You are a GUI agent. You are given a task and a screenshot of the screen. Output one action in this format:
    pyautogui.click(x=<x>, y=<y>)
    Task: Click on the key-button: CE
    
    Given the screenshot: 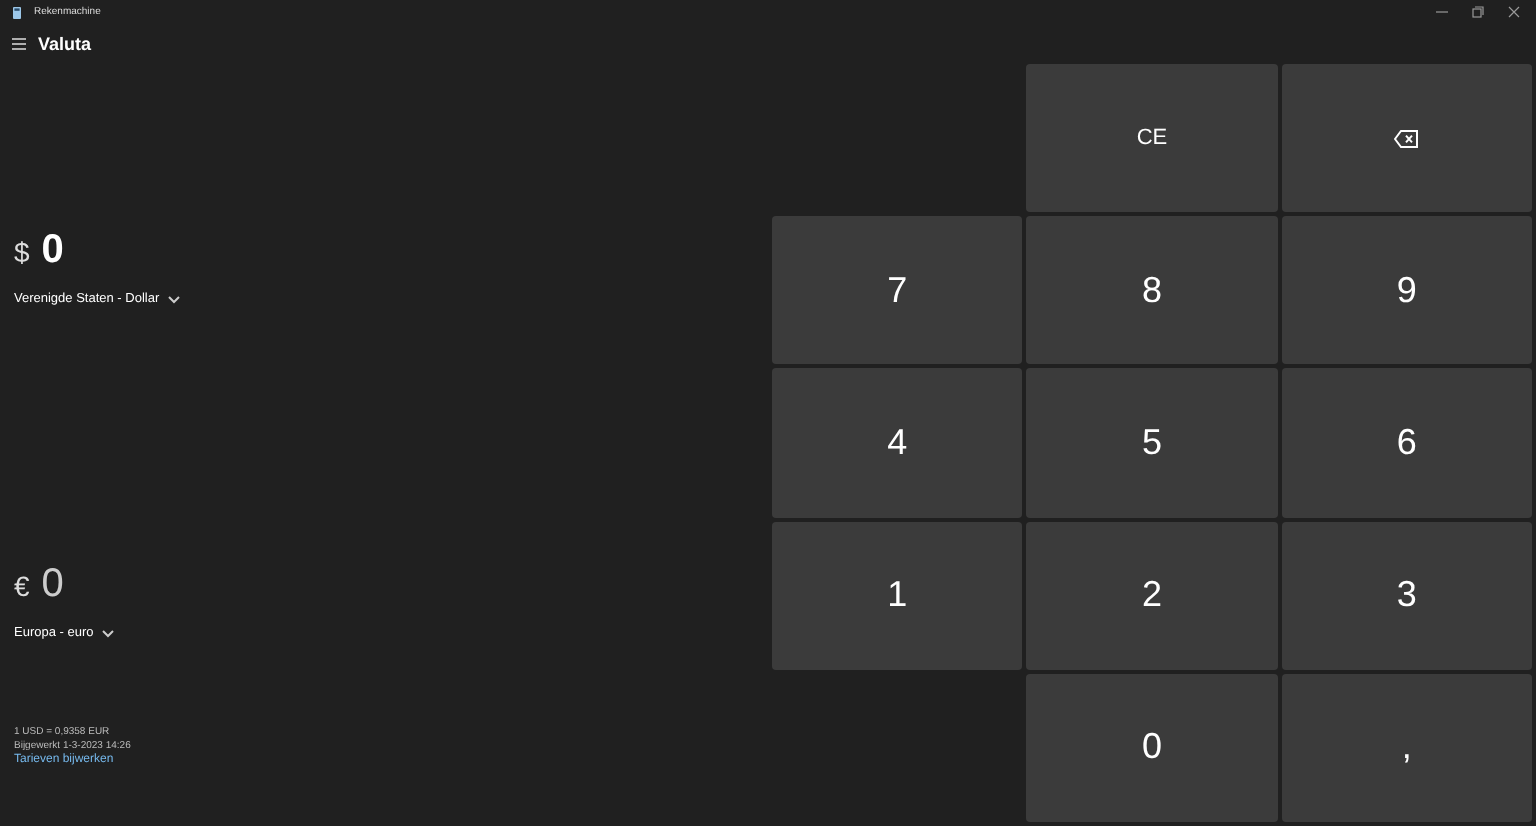 What is the action you would take?
    pyautogui.click(x=1152, y=138)
    